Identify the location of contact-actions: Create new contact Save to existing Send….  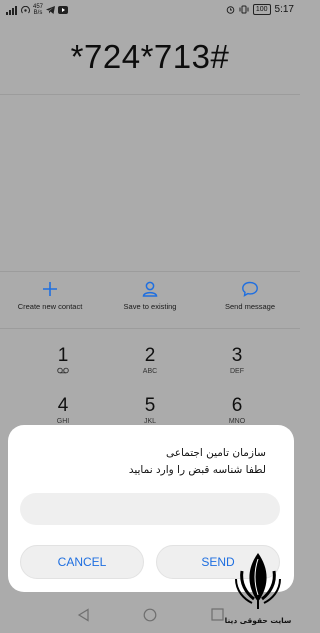
(150, 301).